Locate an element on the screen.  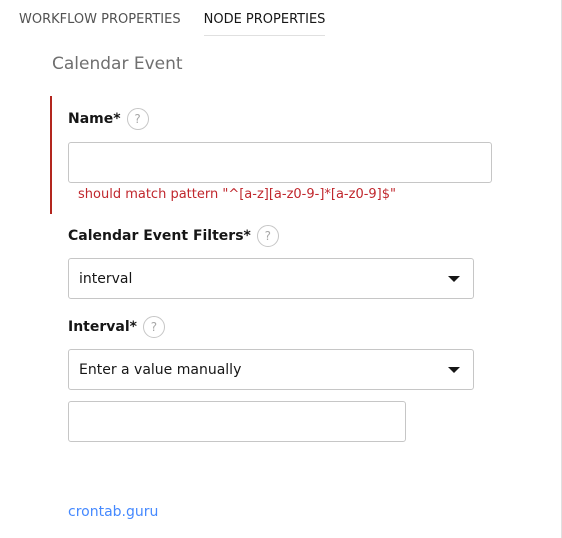
properties-tabs: WORKFLOW PROPERTIES NODE PROPERTIES is located at coordinates (172, 23).